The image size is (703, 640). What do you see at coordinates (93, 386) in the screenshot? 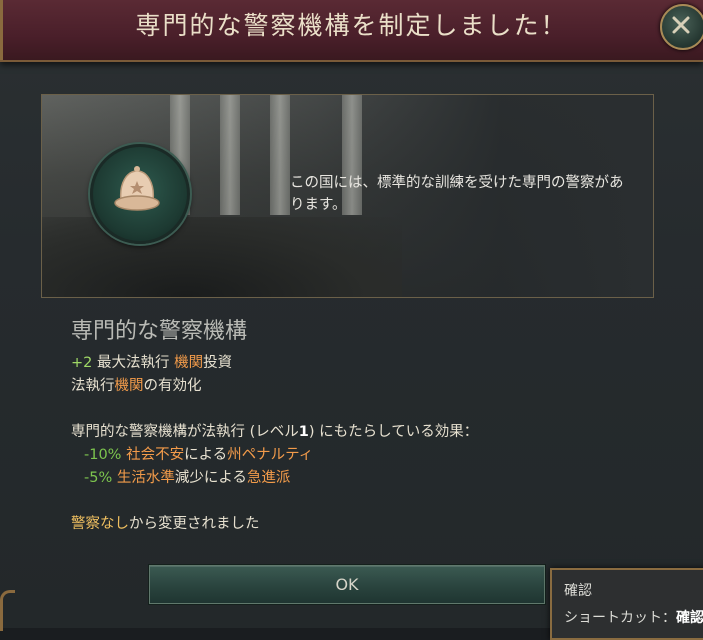
I see `effect-text: 法執行` at bounding box center [93, 386].